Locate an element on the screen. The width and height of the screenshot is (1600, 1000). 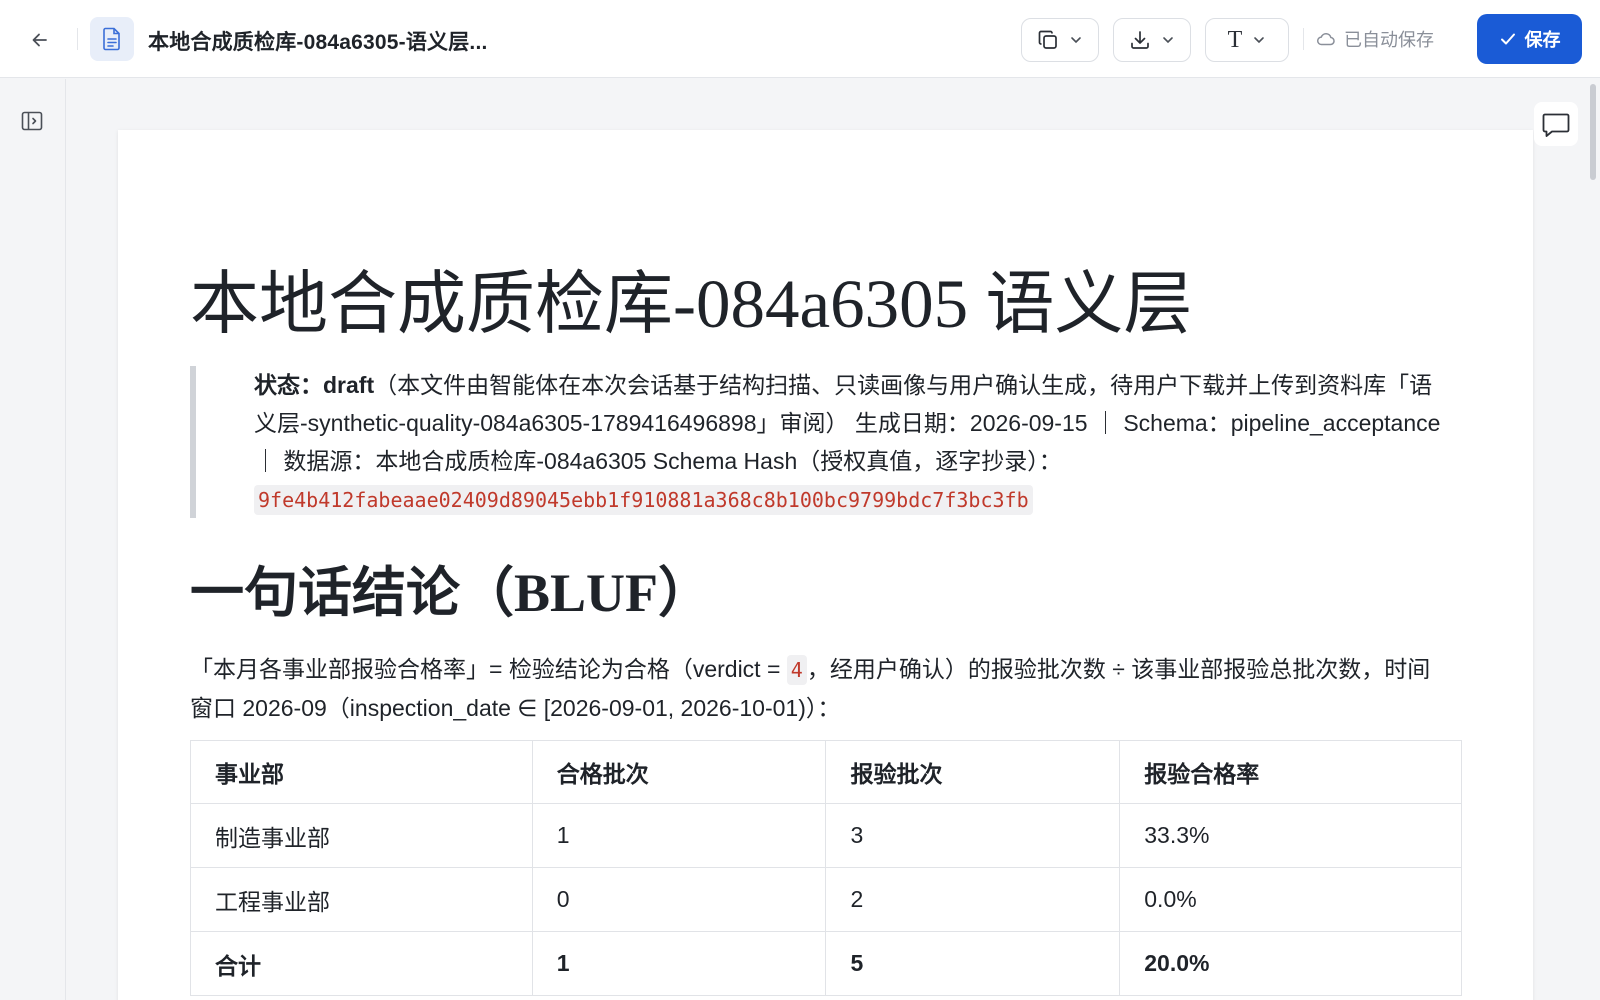
table-header-row: 事业部 合格批次 报验批次 报验合格率 is located at coordinates (826, 772).